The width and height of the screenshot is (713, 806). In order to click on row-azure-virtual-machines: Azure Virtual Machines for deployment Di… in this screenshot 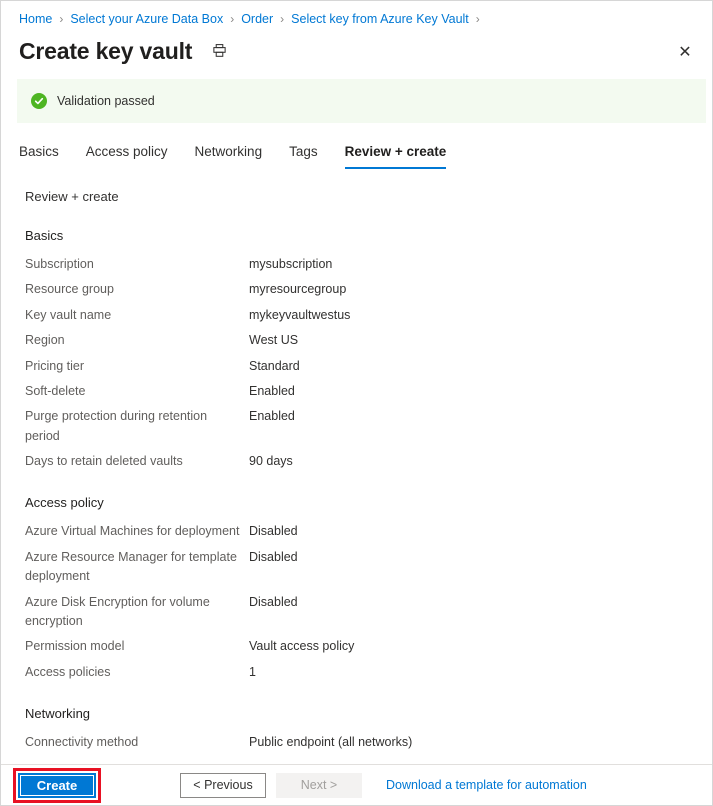, I will do `click(359, 531)`.